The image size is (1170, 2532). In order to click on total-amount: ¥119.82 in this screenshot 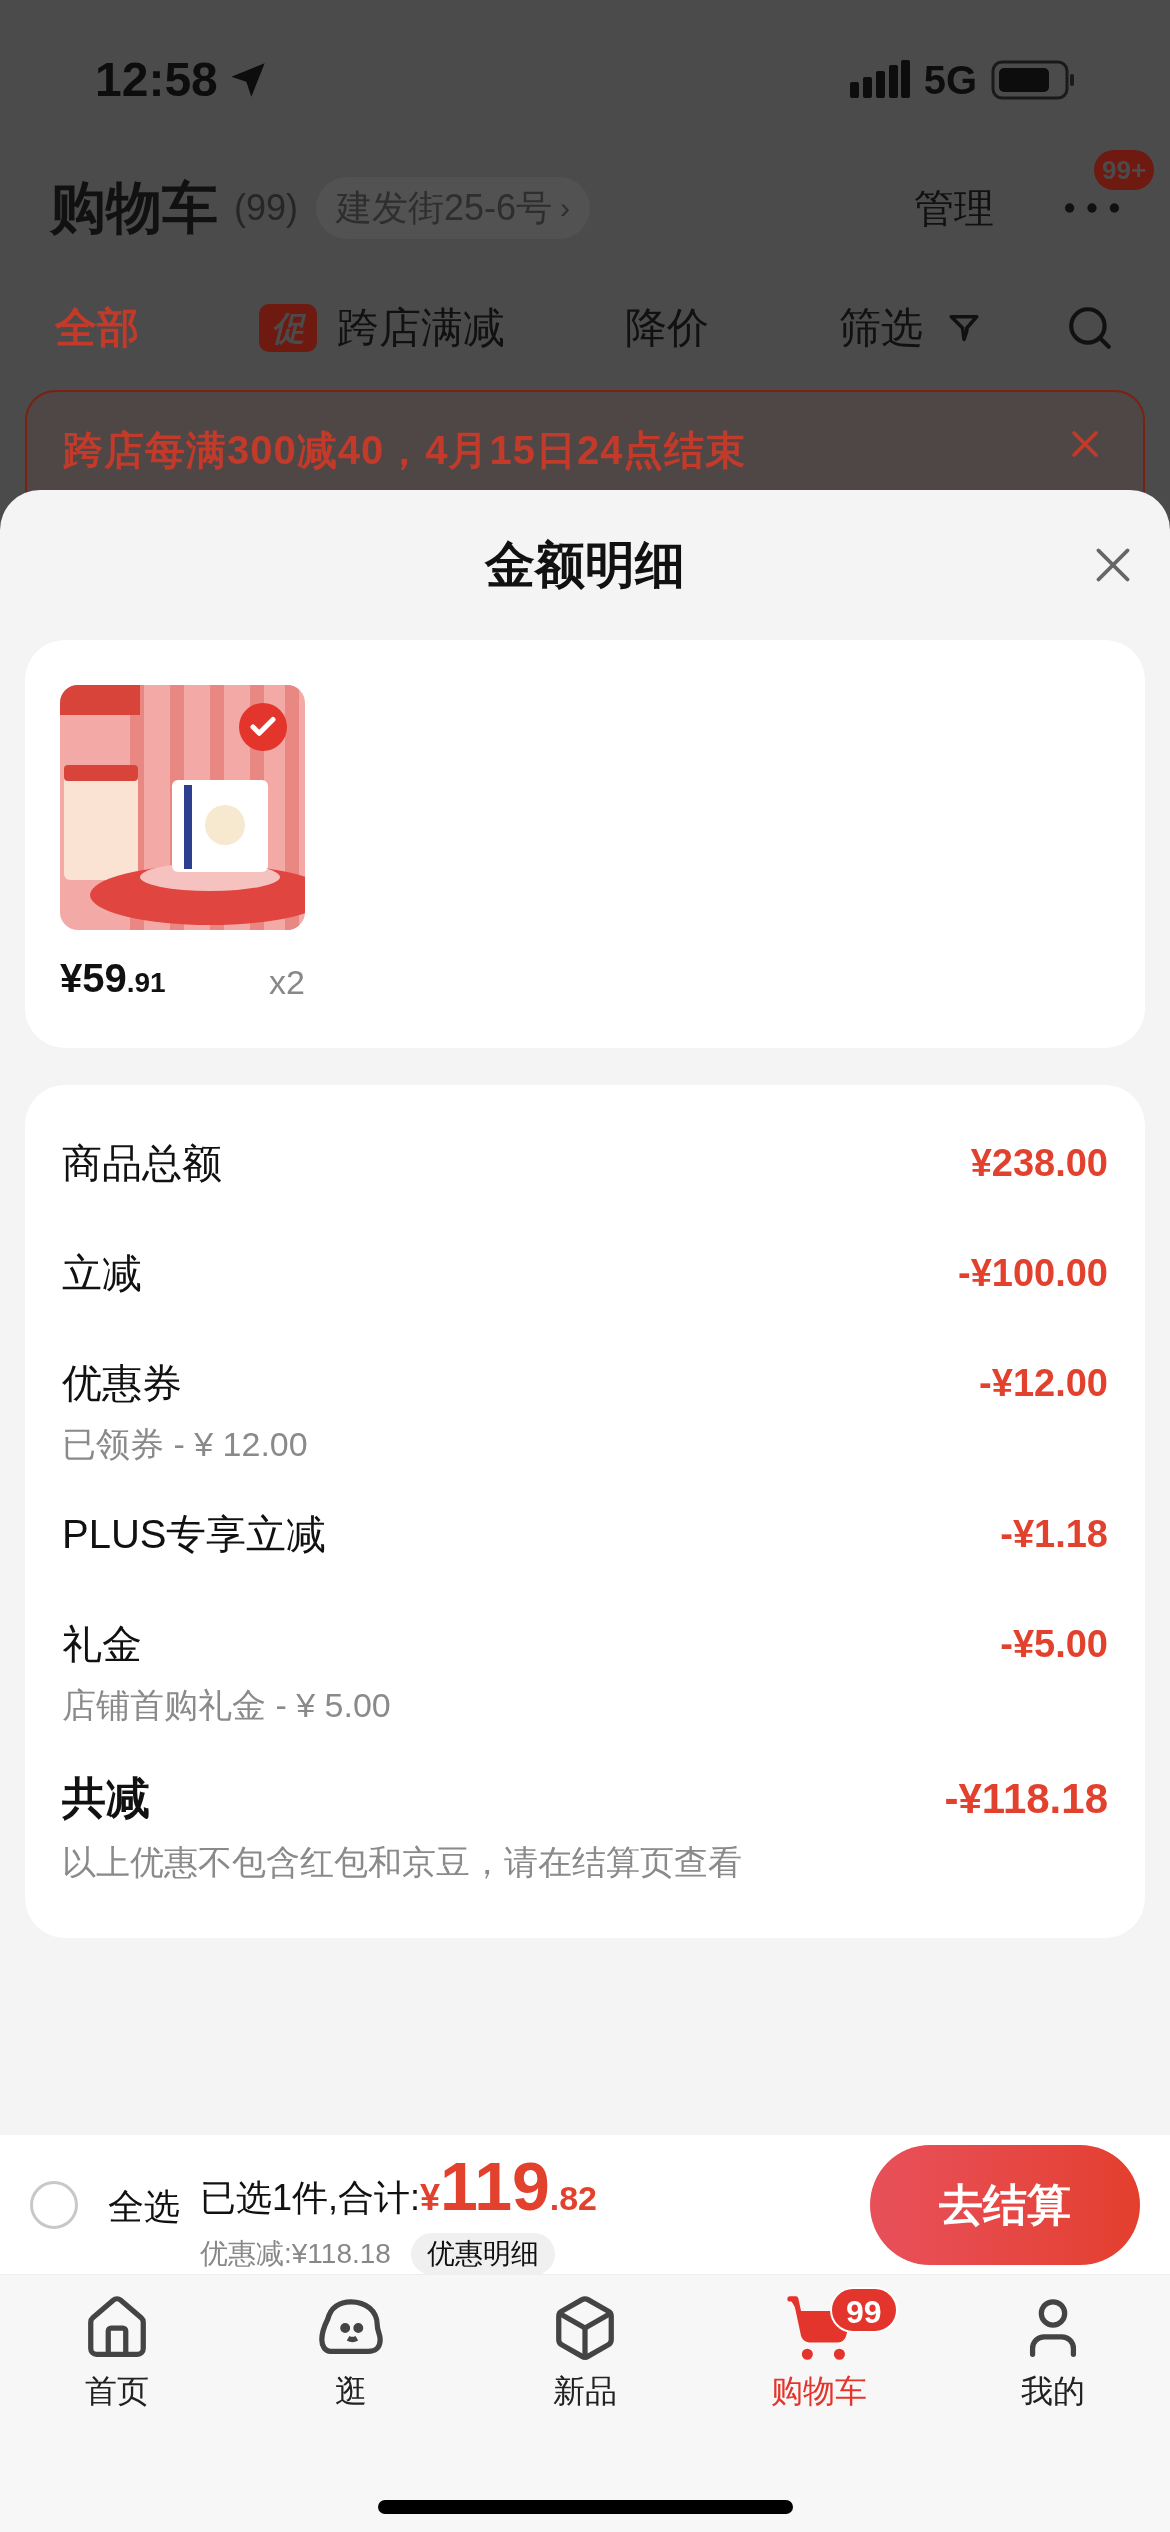, I will do `click(509, 2186)`.